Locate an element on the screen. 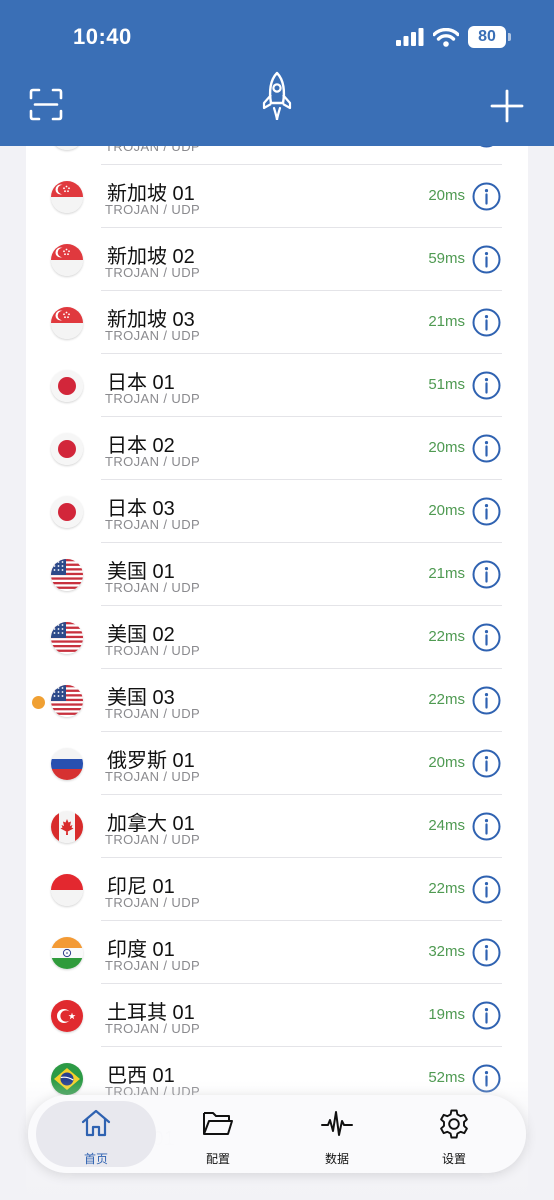 The height and width of the screenshot is (1200, 554). folder-icon is located at coordinates (218, 1123).